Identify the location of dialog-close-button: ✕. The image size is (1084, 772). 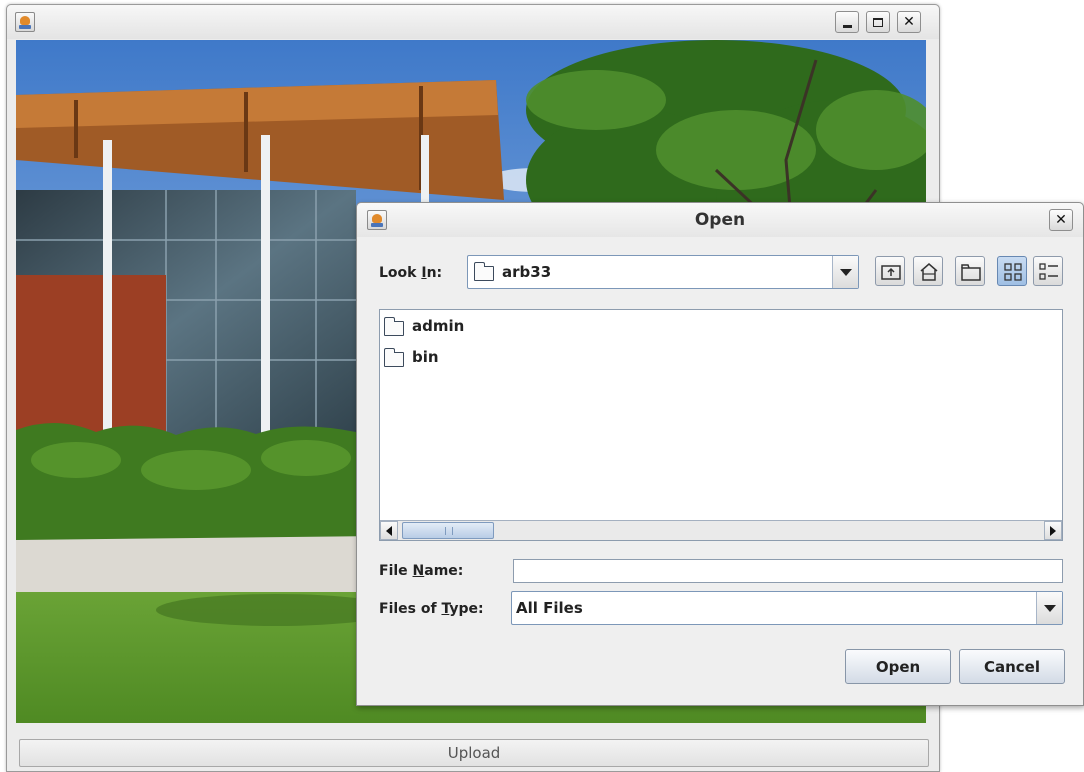
(1061, 220).